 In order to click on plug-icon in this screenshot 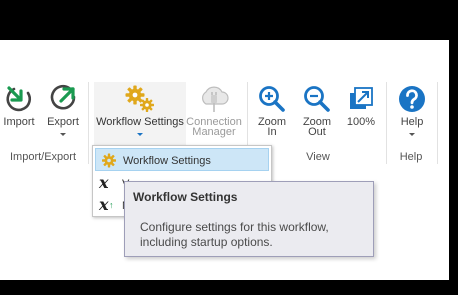, I will do `click(214, 99)`.